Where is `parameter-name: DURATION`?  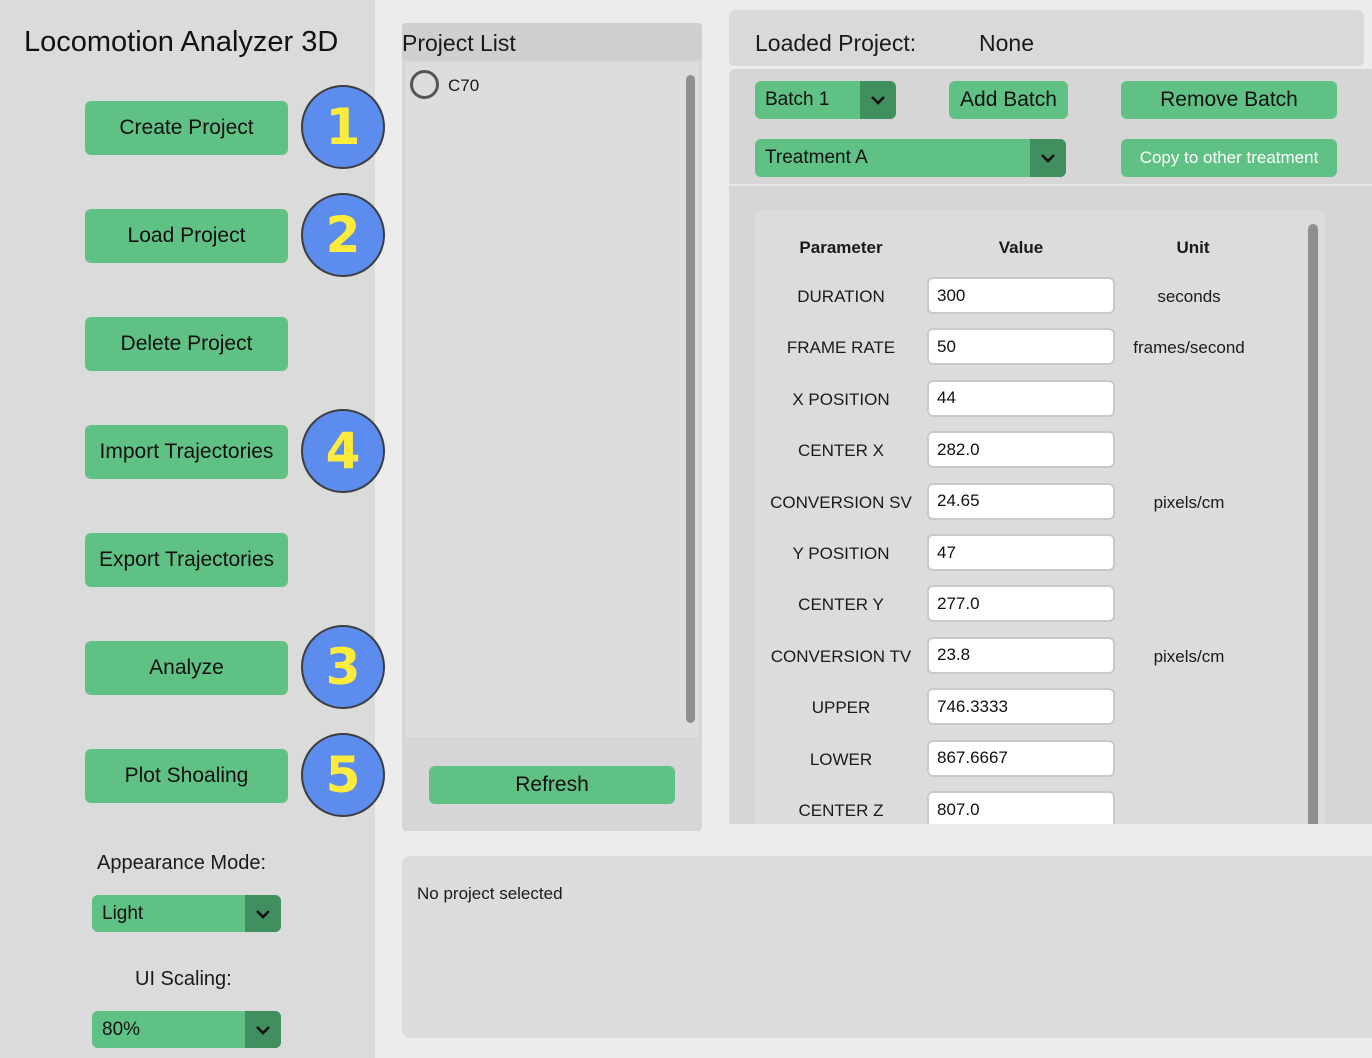
parameter-name: DURATION is located at coordinates (841, 296).